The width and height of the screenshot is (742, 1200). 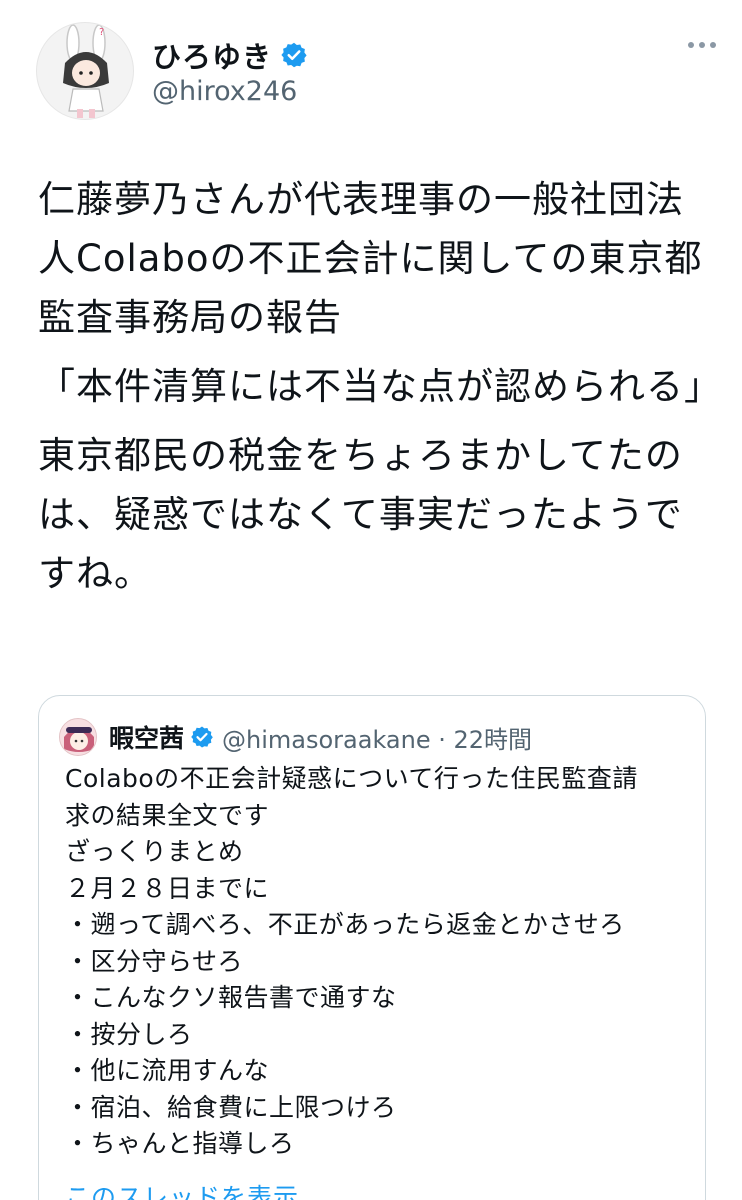 I want to click on quoted-display-name: 暇空茜, so click(x=147, y=738).